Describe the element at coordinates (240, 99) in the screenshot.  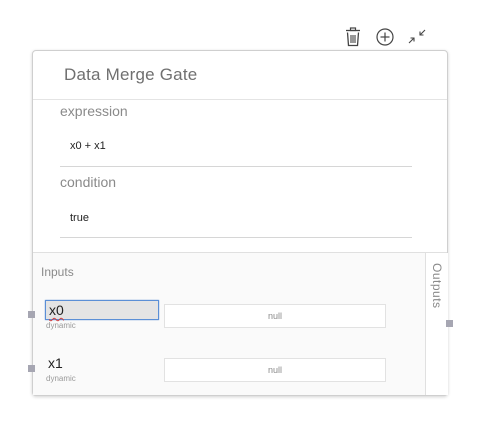
I see `title-divider` at that location.